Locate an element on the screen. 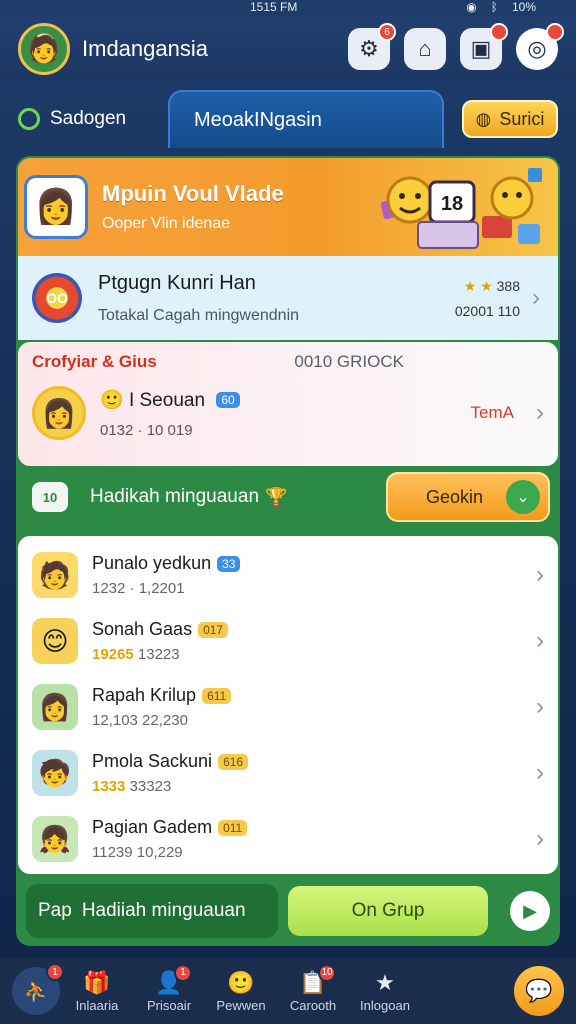  tab-right-label: Surici is located at coordinates (522, 118).